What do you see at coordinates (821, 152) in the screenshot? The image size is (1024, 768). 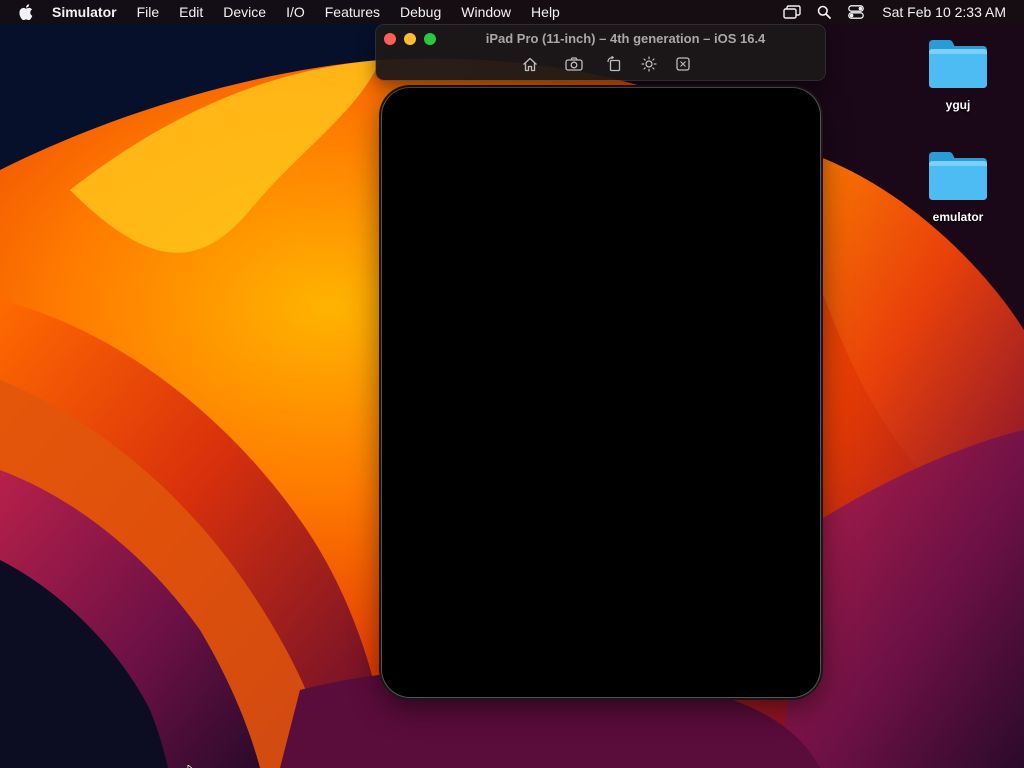 I see `ipad-volume-up-button` at bounding box center [821, 152].